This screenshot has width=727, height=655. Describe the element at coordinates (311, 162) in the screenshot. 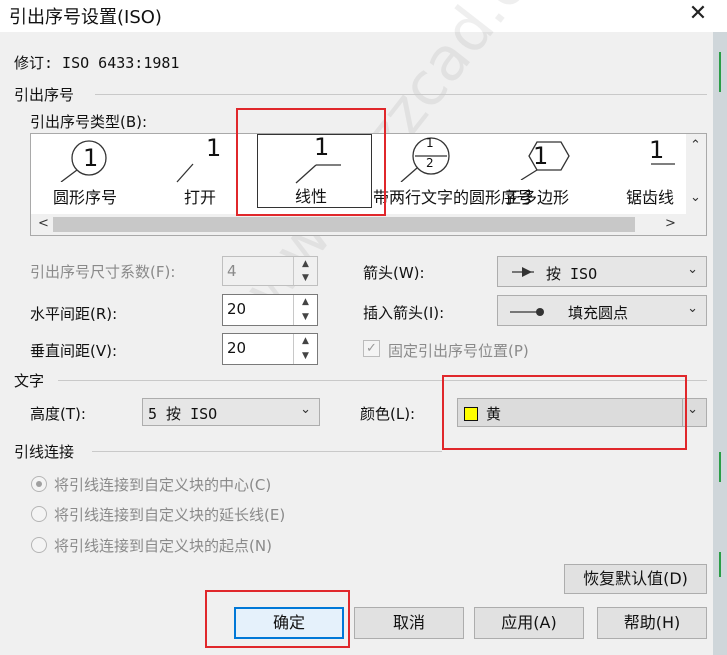

I see `highlight-linear` at that location.